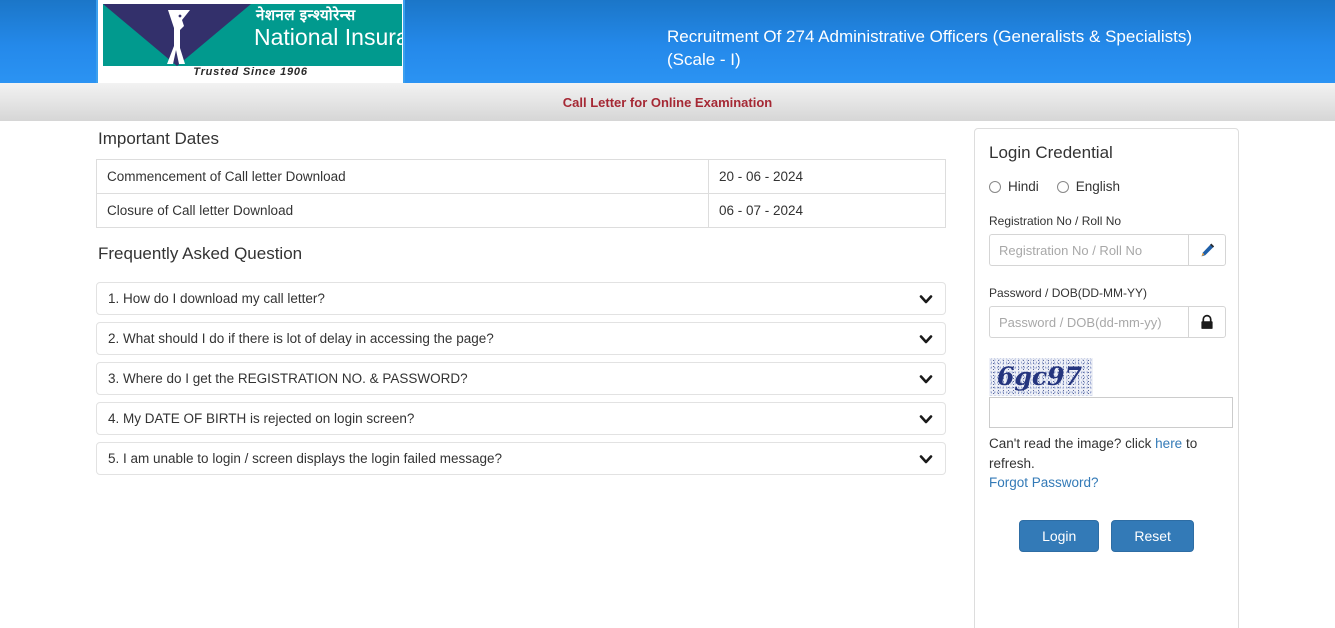 The image size is (1335, 628). I want to click on registration-input-group, so click(1107, 250).